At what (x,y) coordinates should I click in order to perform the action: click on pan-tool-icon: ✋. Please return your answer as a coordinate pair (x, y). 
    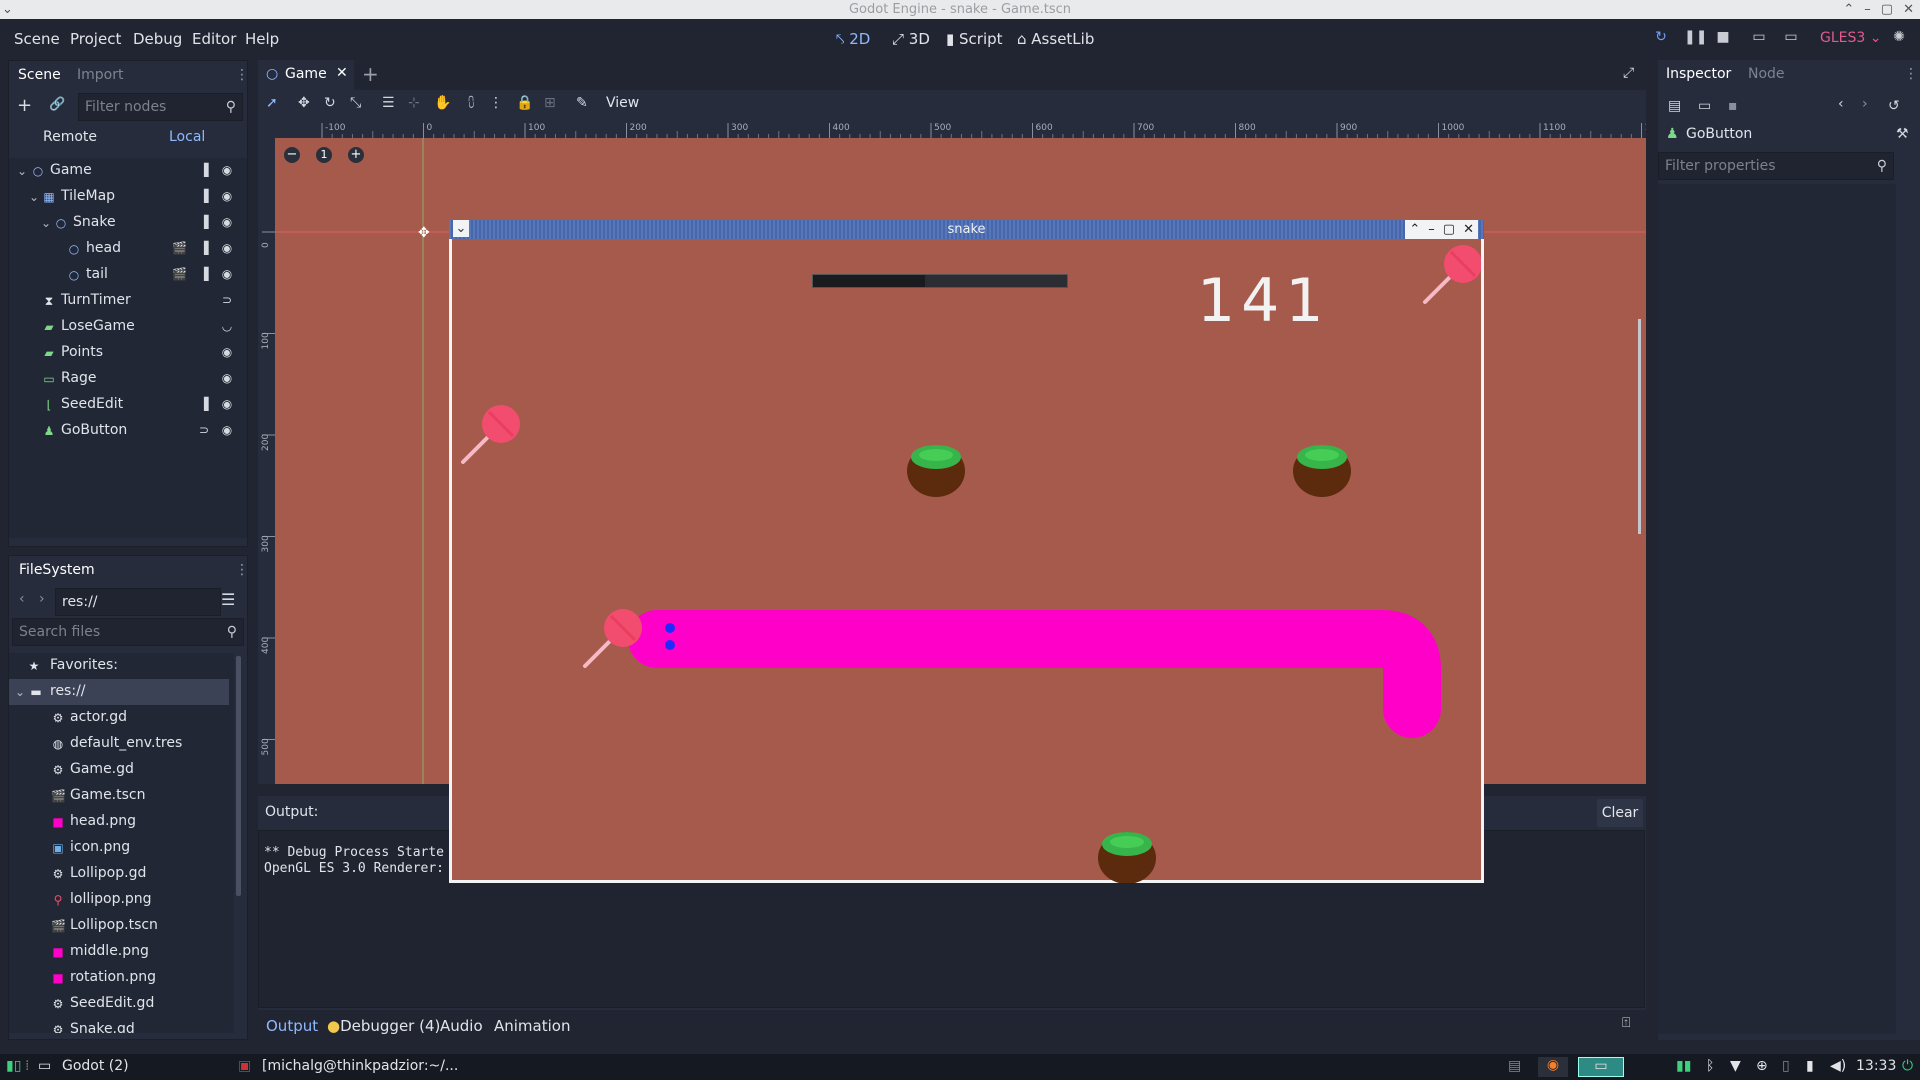
    Looking at the image, I should click on (442, 103).